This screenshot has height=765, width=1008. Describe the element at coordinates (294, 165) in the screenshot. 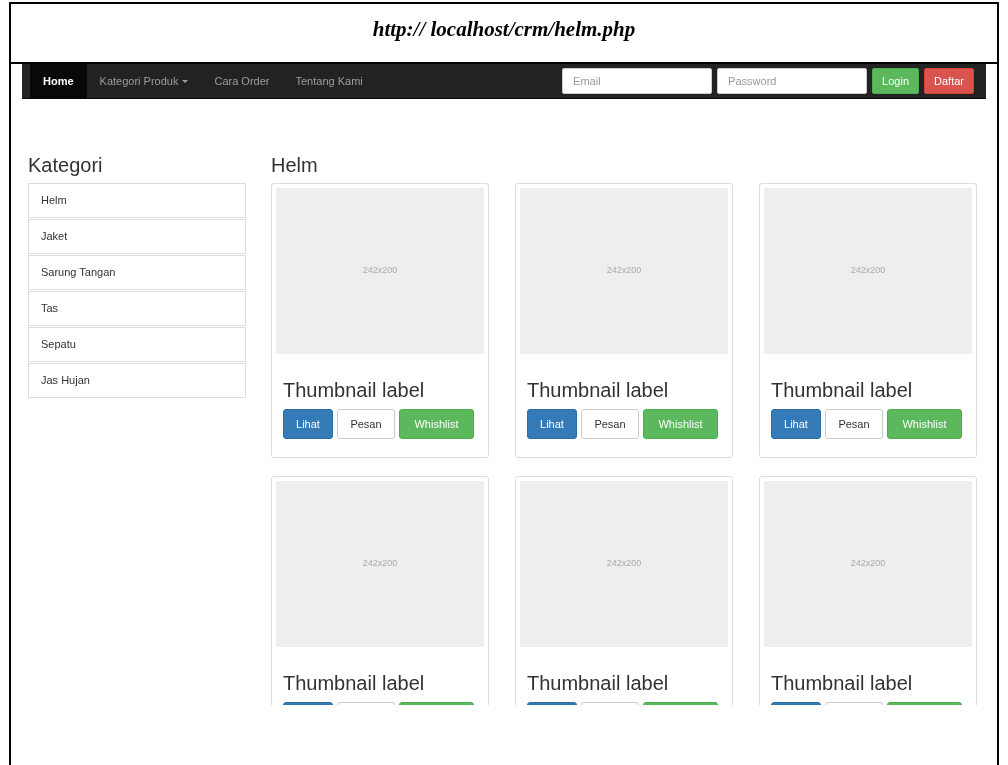

I see `section-title: Helm` at that location.